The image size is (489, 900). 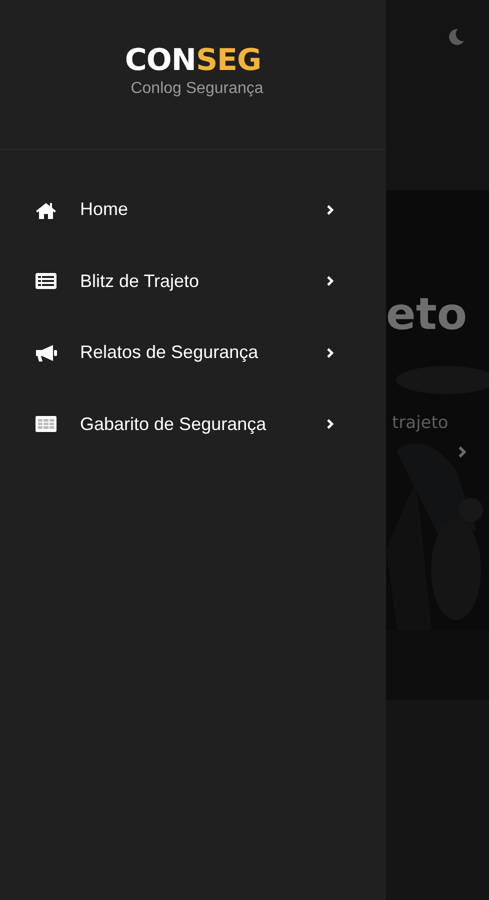 I want to click on menu-item: Gabarito de Segurança, so click(x=193, y=424).